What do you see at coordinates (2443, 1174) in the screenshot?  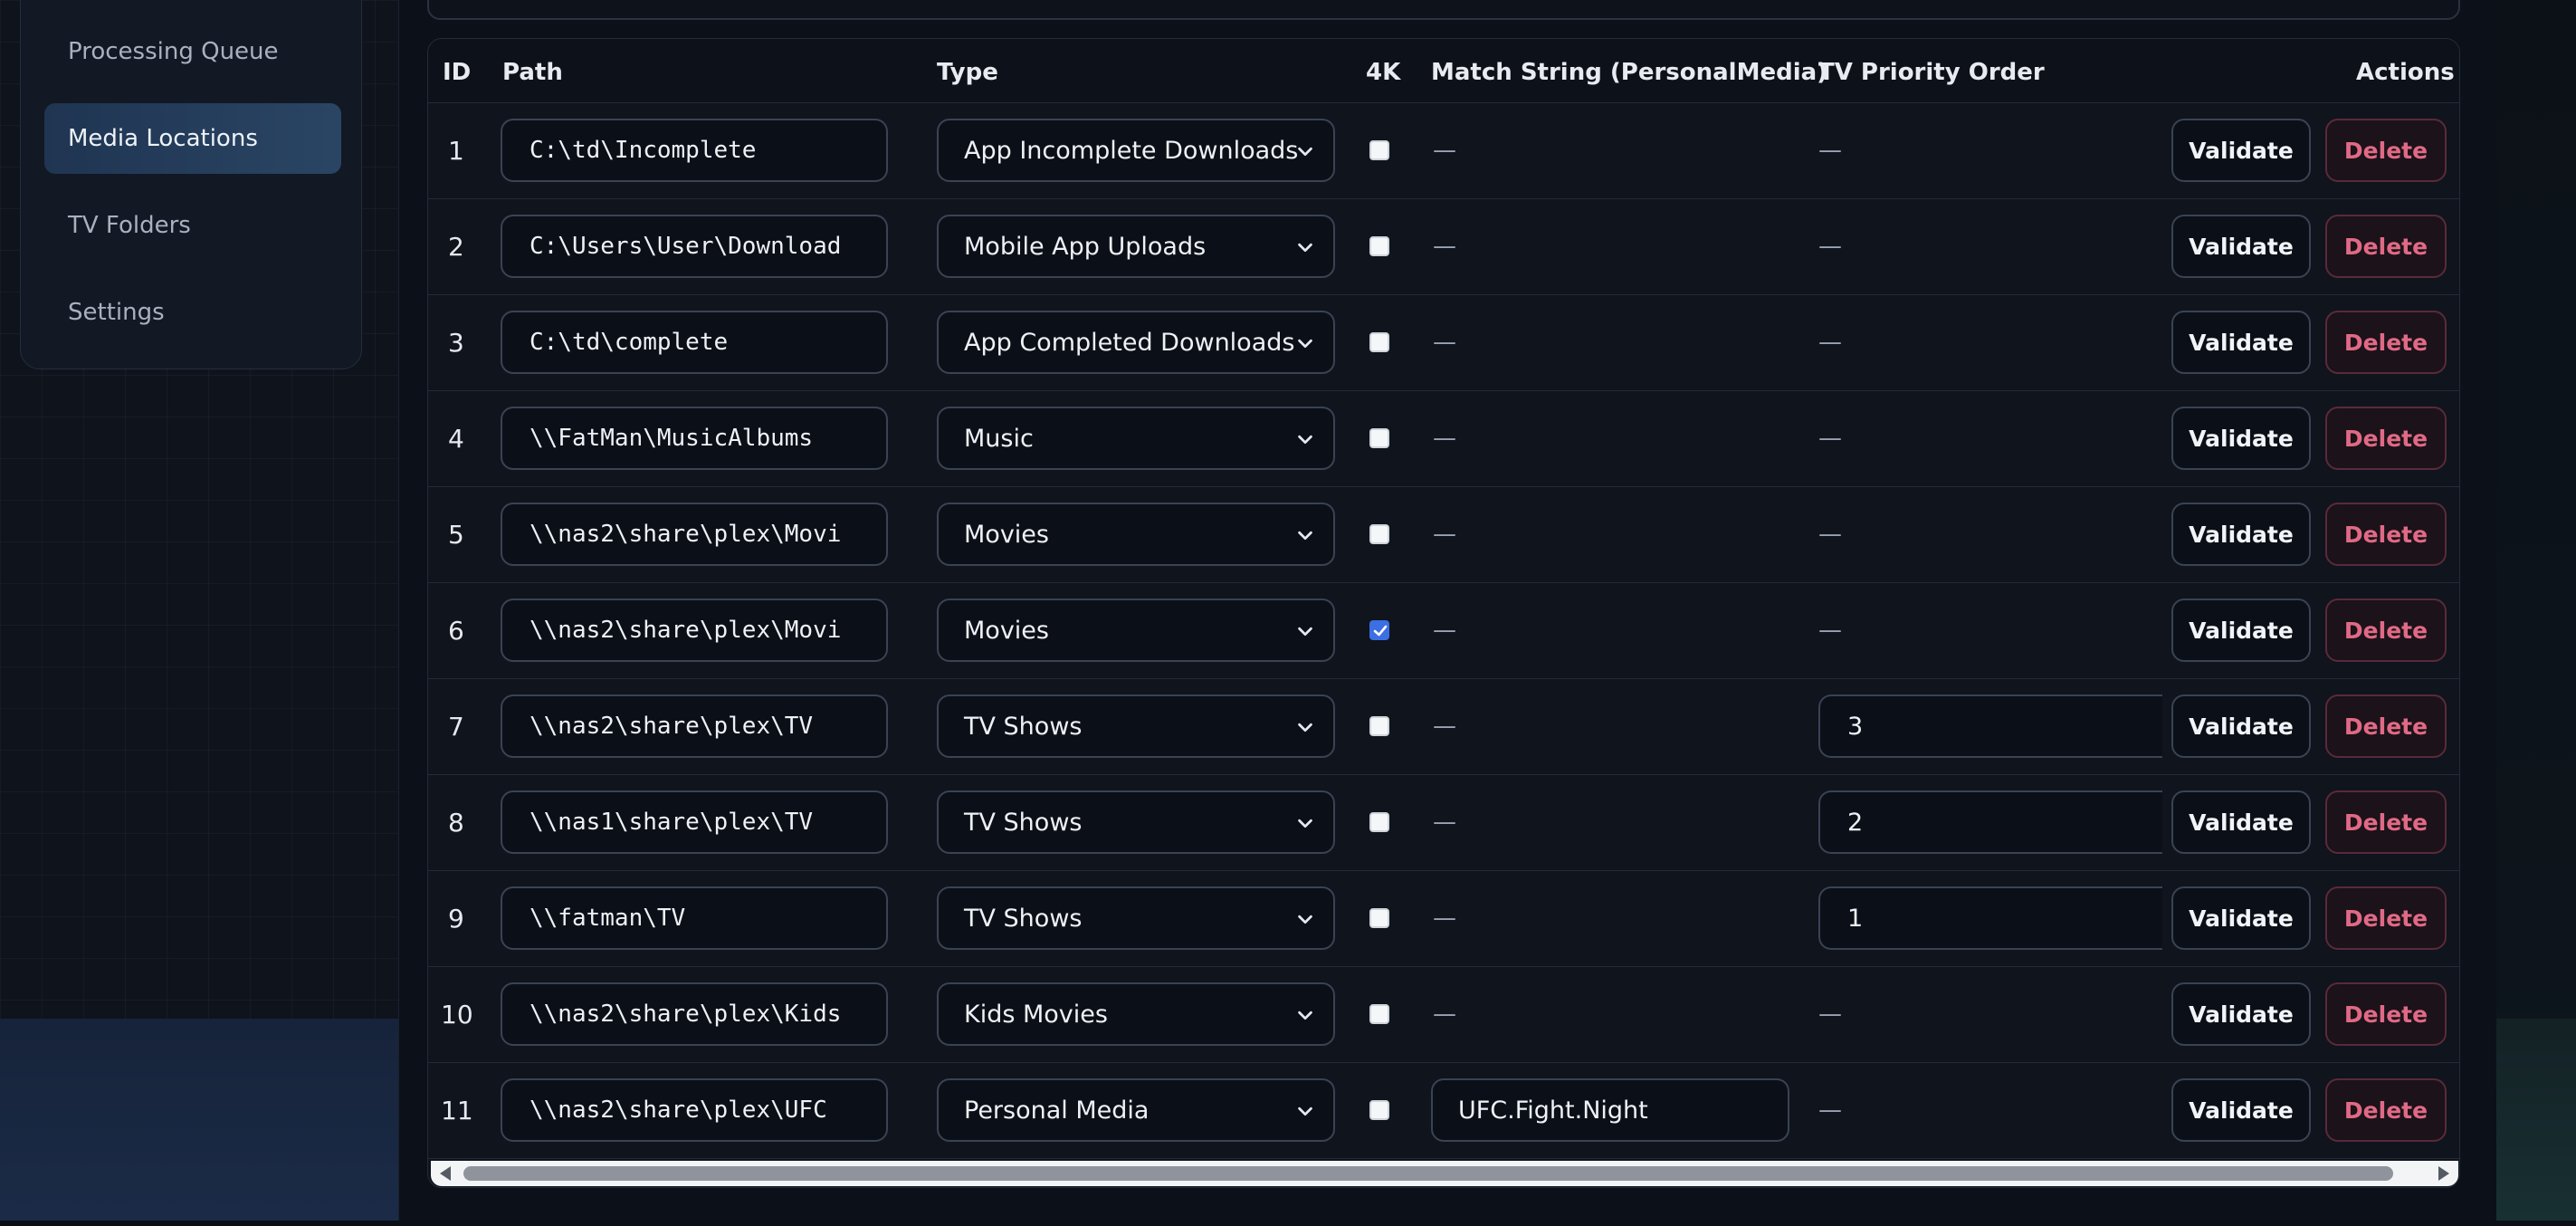 I see `scroll-right-icon` at bounding box center [2443, 1174].